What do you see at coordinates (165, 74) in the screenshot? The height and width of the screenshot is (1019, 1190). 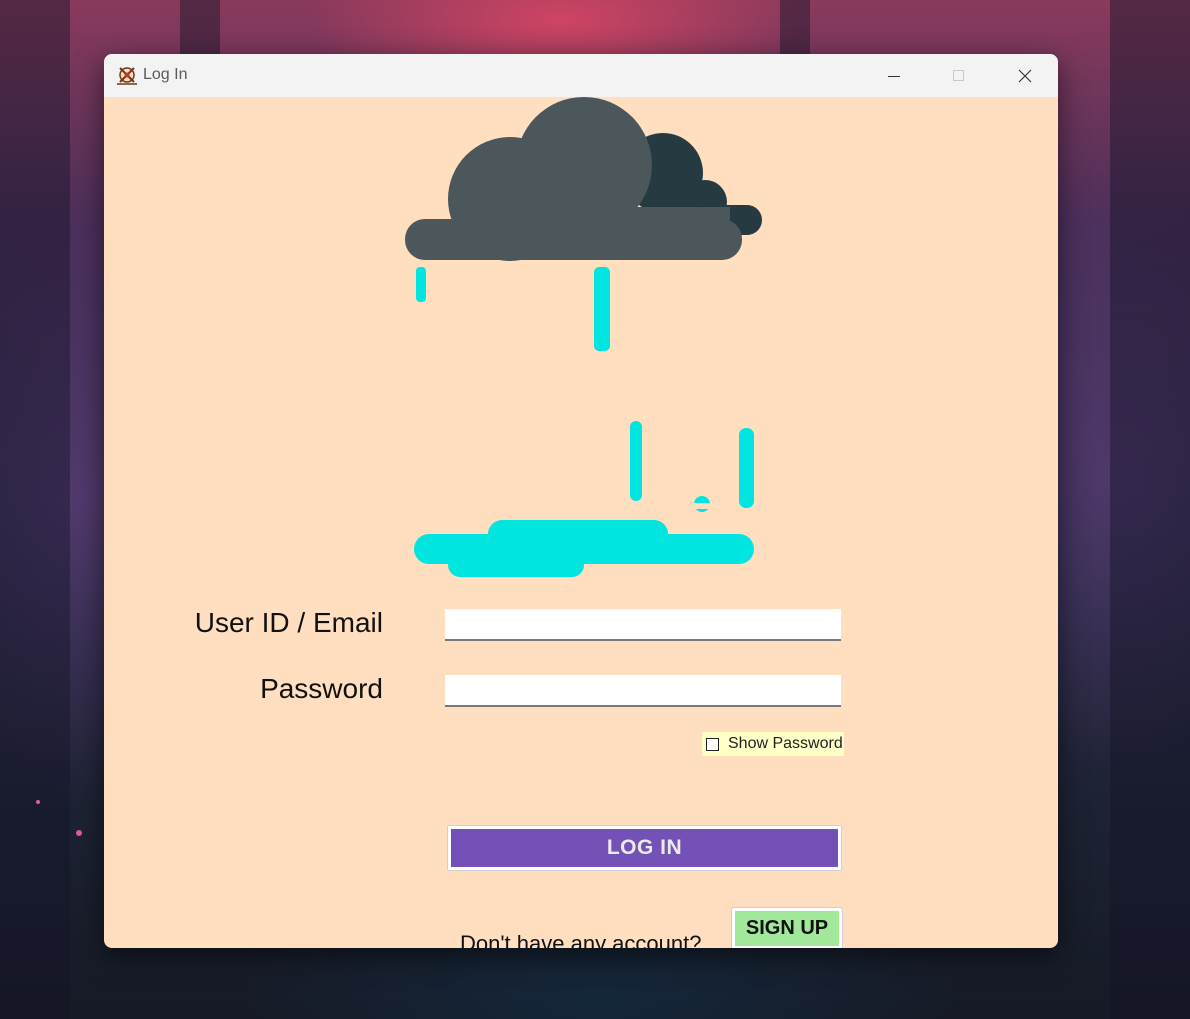 I see `window-title: Log In` at bounding box center [165, 74].